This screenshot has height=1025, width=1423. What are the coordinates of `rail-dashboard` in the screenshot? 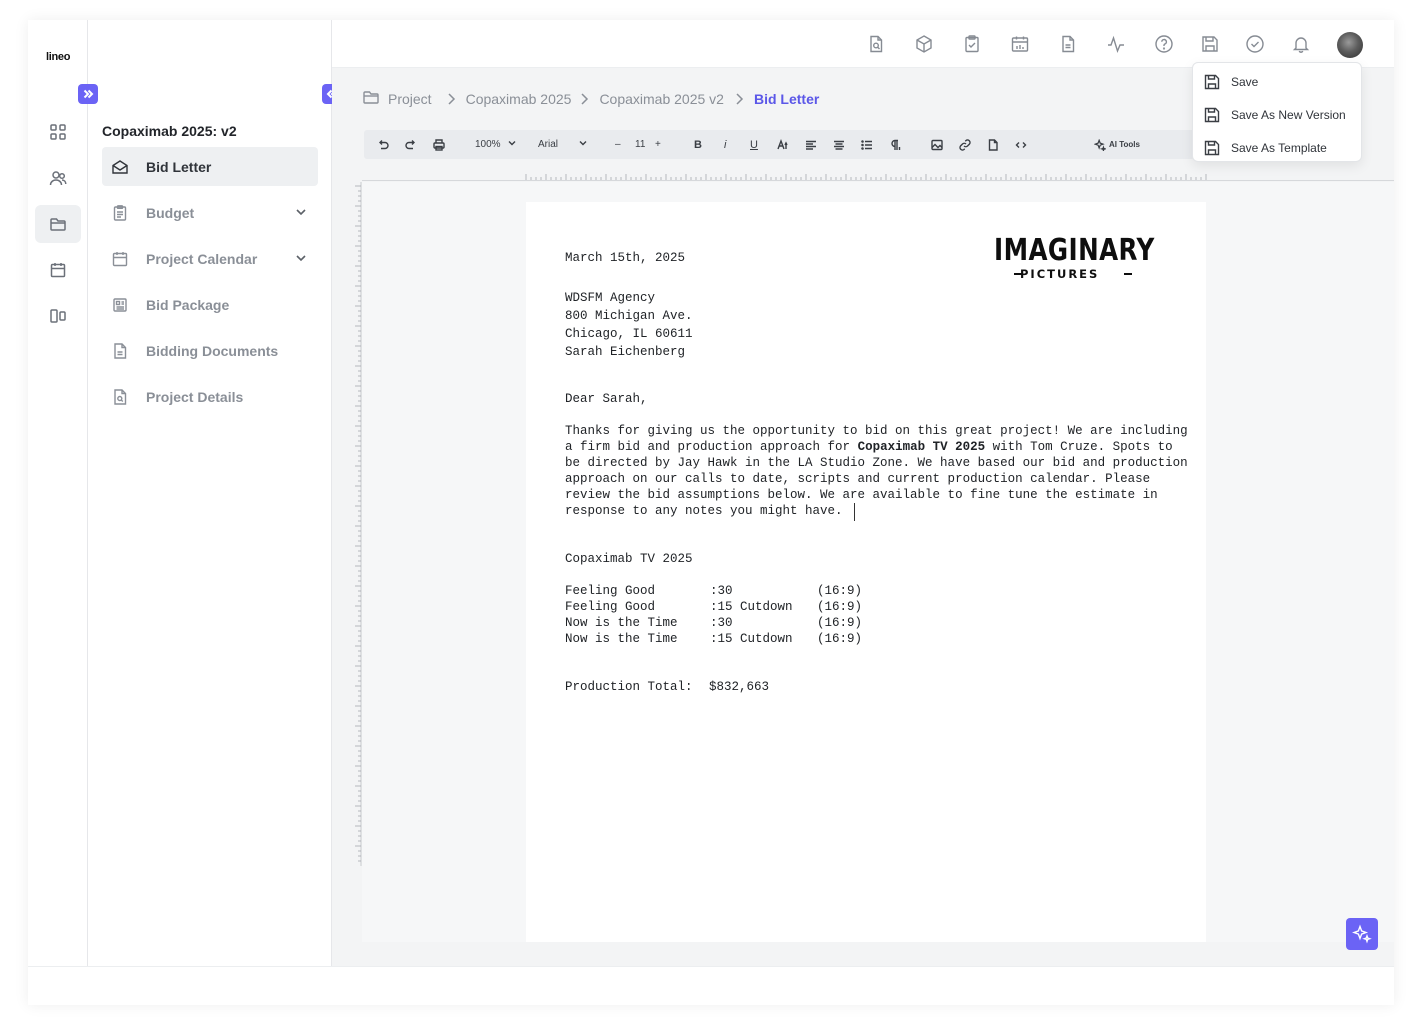 It's located at (58, 132).